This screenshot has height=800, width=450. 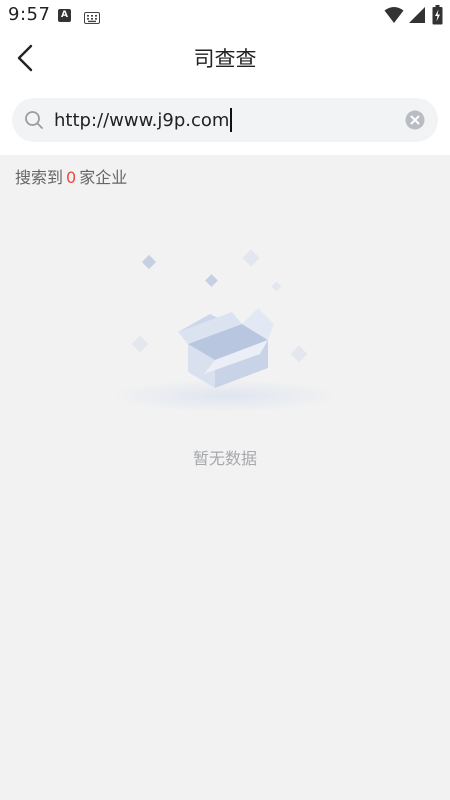 I want to click on status-time: 9:57, so click(x=29, y=14).